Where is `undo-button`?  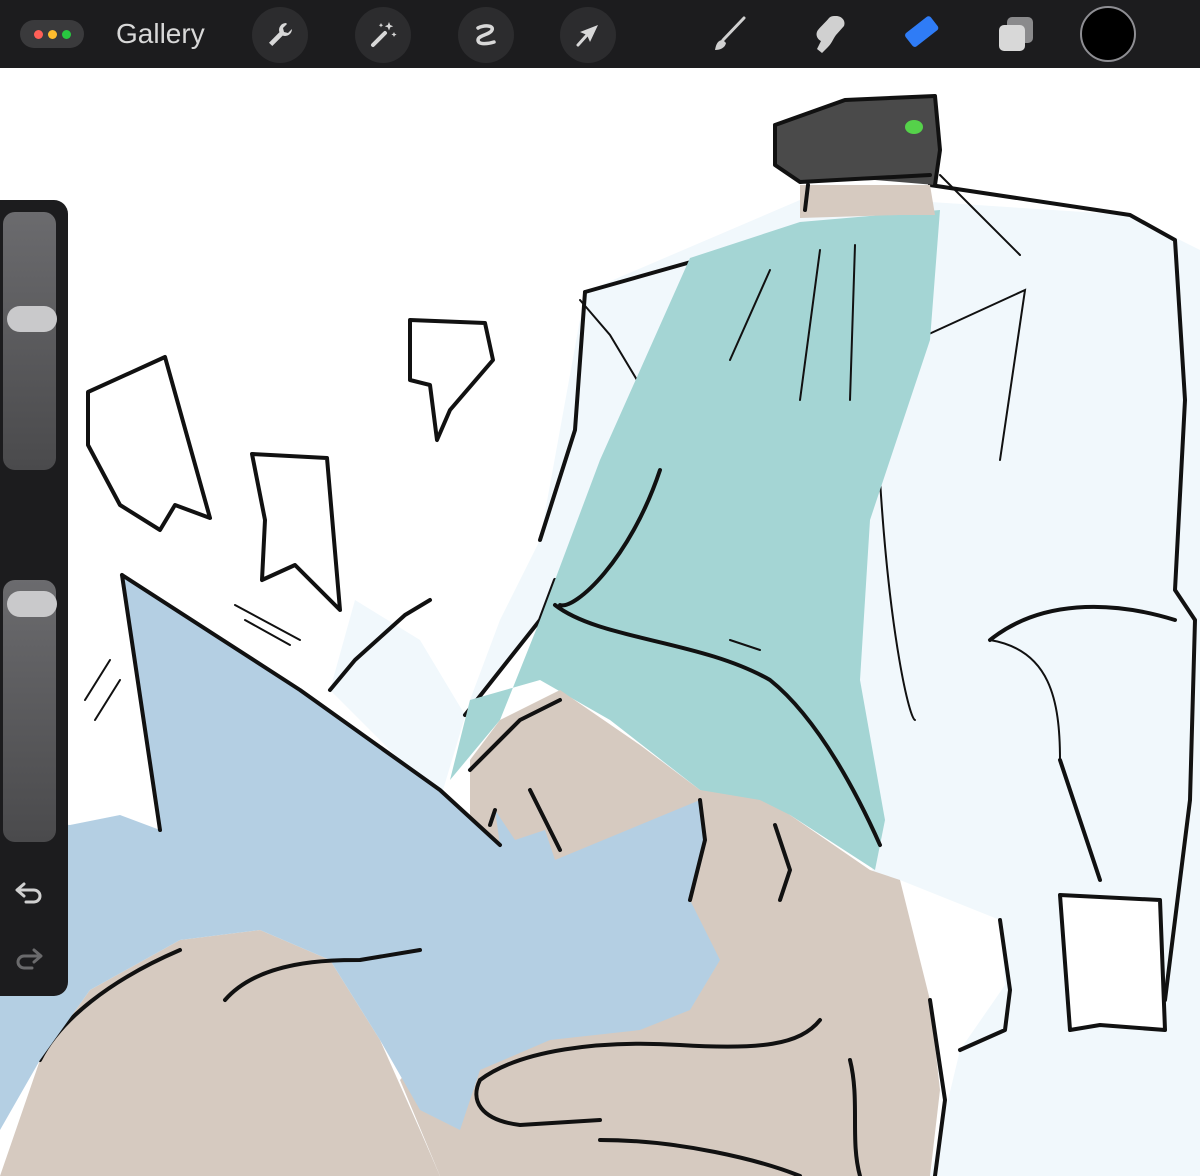
undo-button is located at coordinates (29, 893).